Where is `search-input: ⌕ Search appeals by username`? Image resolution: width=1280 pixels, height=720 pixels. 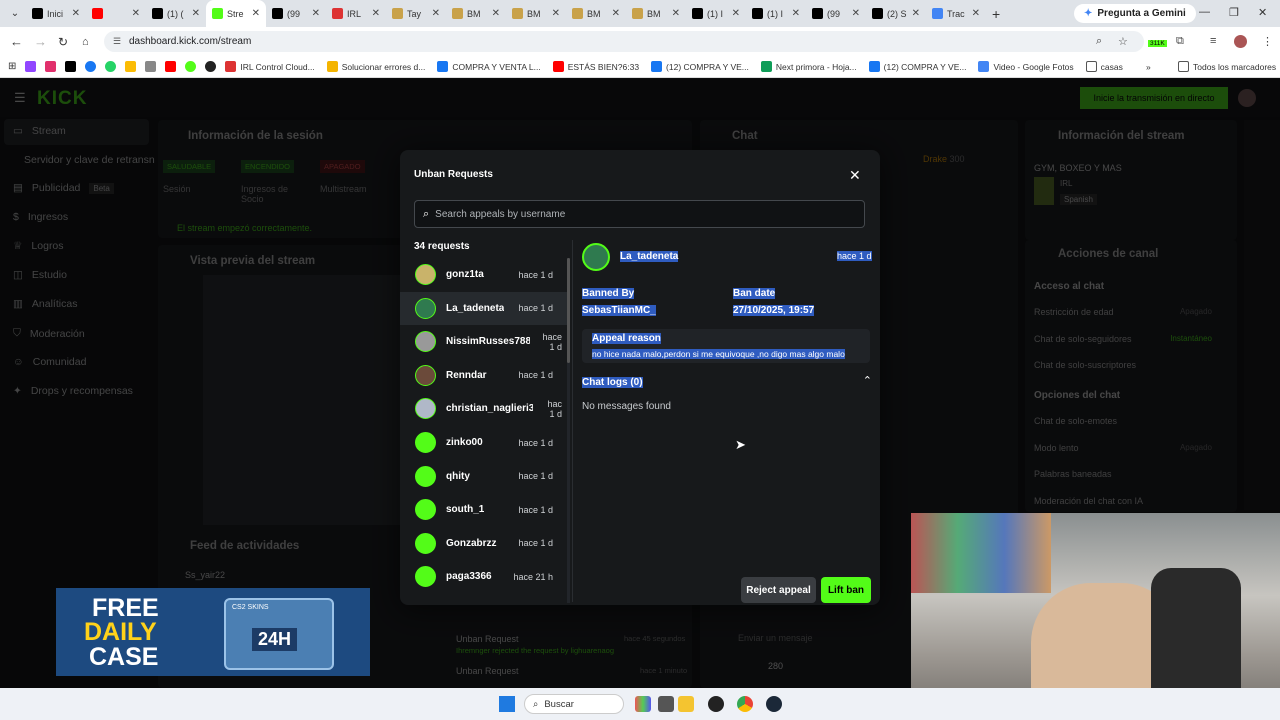
search-input: ⌕ Search appeals by username is located at coordinates (639, 214).